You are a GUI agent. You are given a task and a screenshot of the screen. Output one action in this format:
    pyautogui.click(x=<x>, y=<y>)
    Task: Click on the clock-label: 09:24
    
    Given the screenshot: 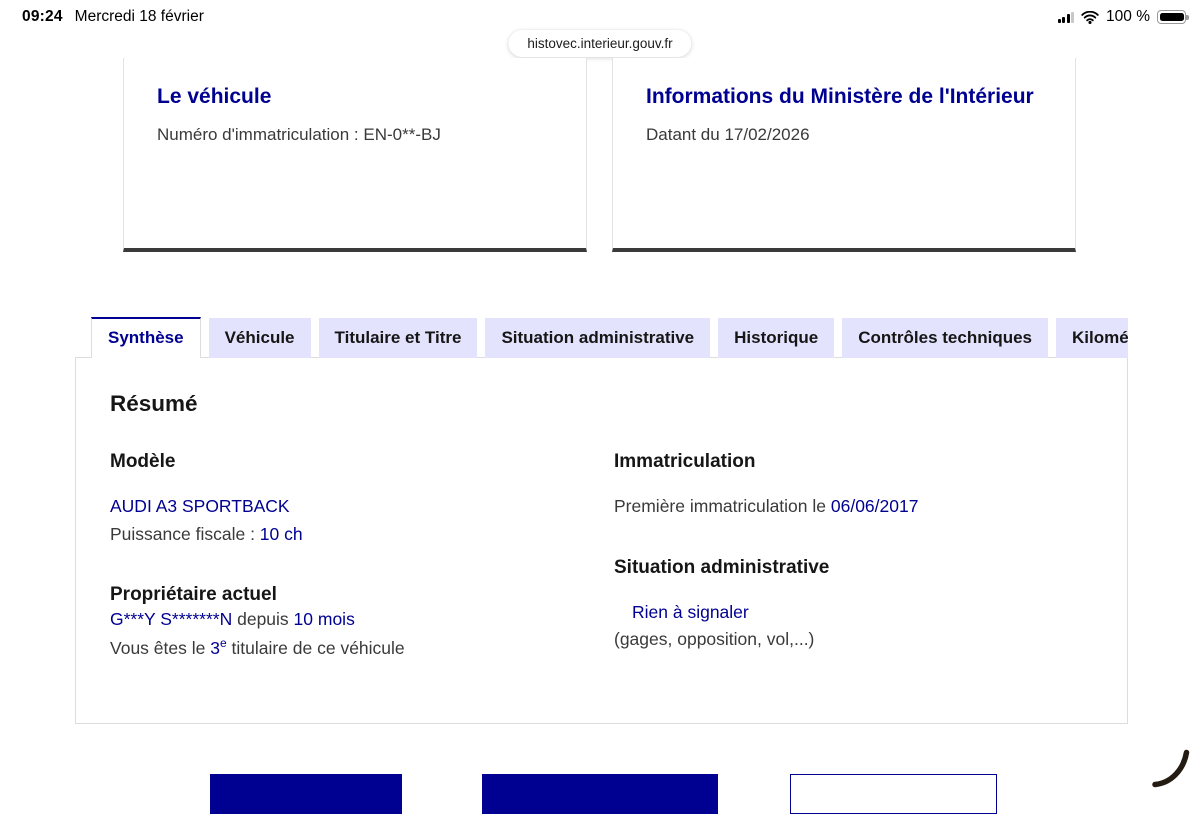 What is the action you would take?
    pyautogui.click(x=42, y=16)
    